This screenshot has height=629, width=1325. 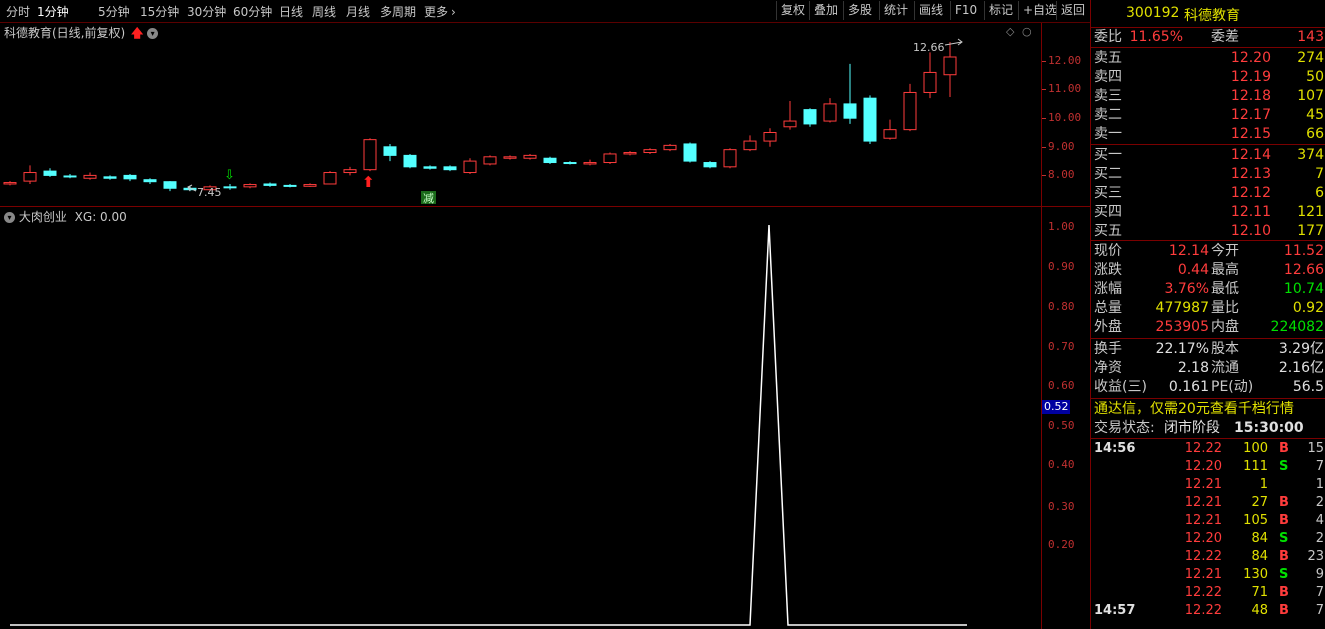 I want to click on bid-price: 12.12, so click(x=1250, y=193).